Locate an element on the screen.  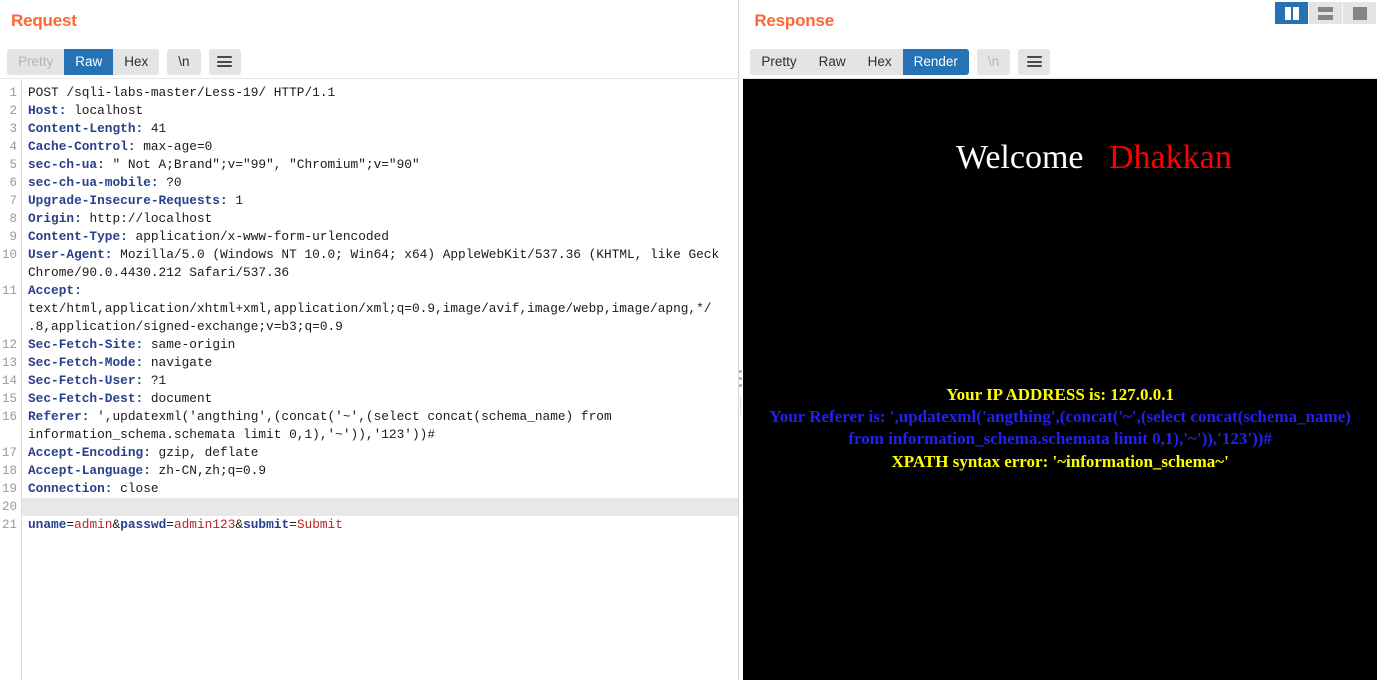
layout-single-pane-button is located at coordinates (1359, 13).